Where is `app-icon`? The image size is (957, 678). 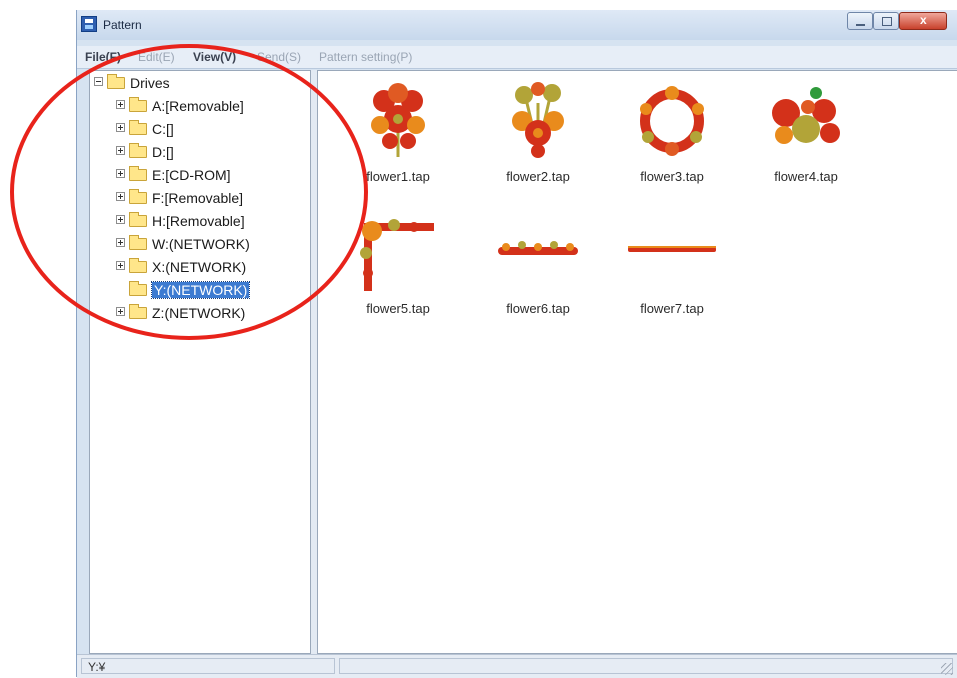
app-icon is located at coordinates (89, 24).